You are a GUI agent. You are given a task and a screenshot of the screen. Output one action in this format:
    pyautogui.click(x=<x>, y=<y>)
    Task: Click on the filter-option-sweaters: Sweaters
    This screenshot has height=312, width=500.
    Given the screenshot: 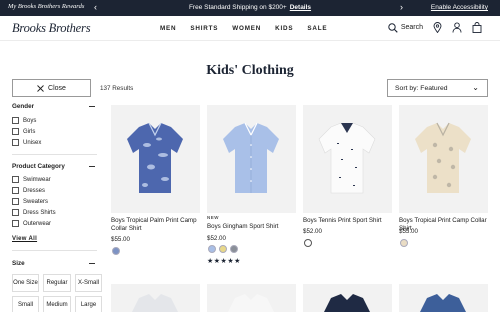 What is the action you would take?
    pyautogui.click(x=30, y=201)
    